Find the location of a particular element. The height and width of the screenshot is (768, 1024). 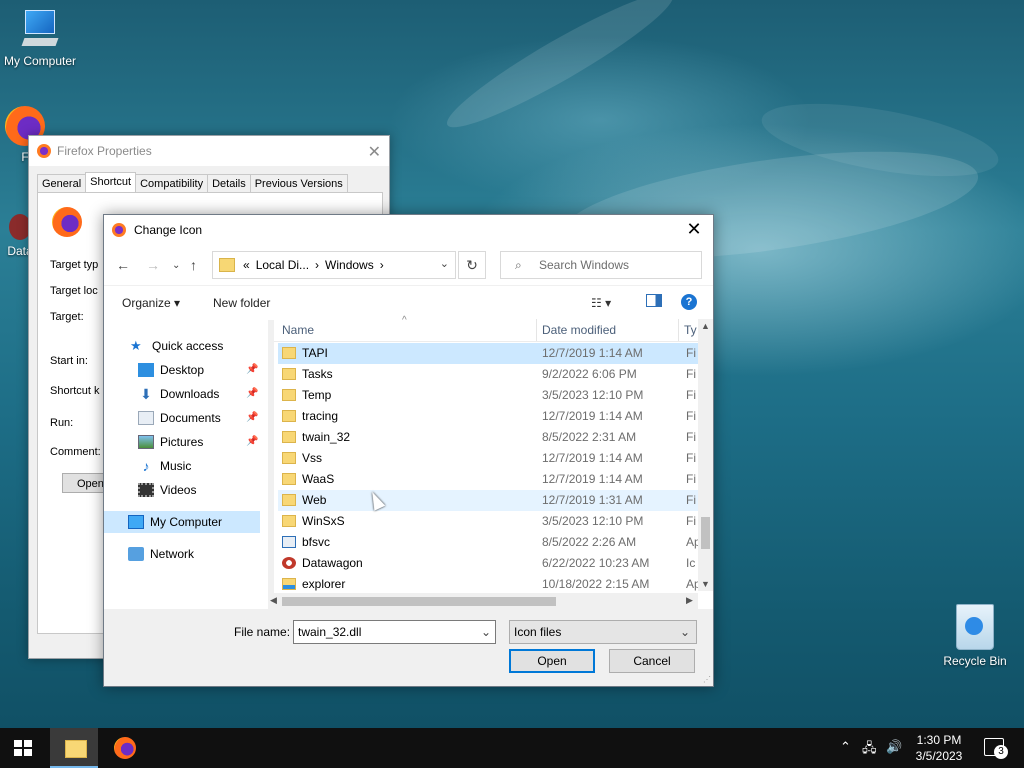

file-row: Temp 3/5/2023 12:10 PM Fi is located at coordinates (488, 395).